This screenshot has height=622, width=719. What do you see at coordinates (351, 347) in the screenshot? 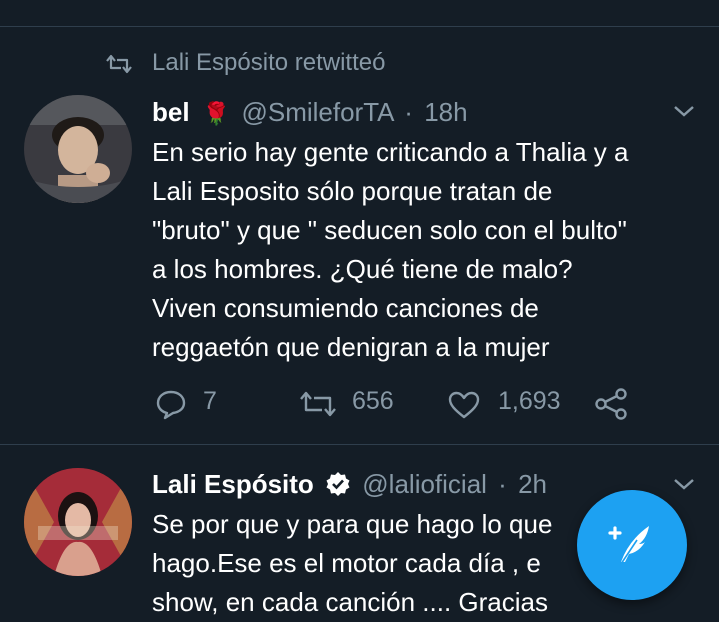
I see `tweet-text-line: reggaetón que denigran a la mujer` at bounding box center [351, 347].